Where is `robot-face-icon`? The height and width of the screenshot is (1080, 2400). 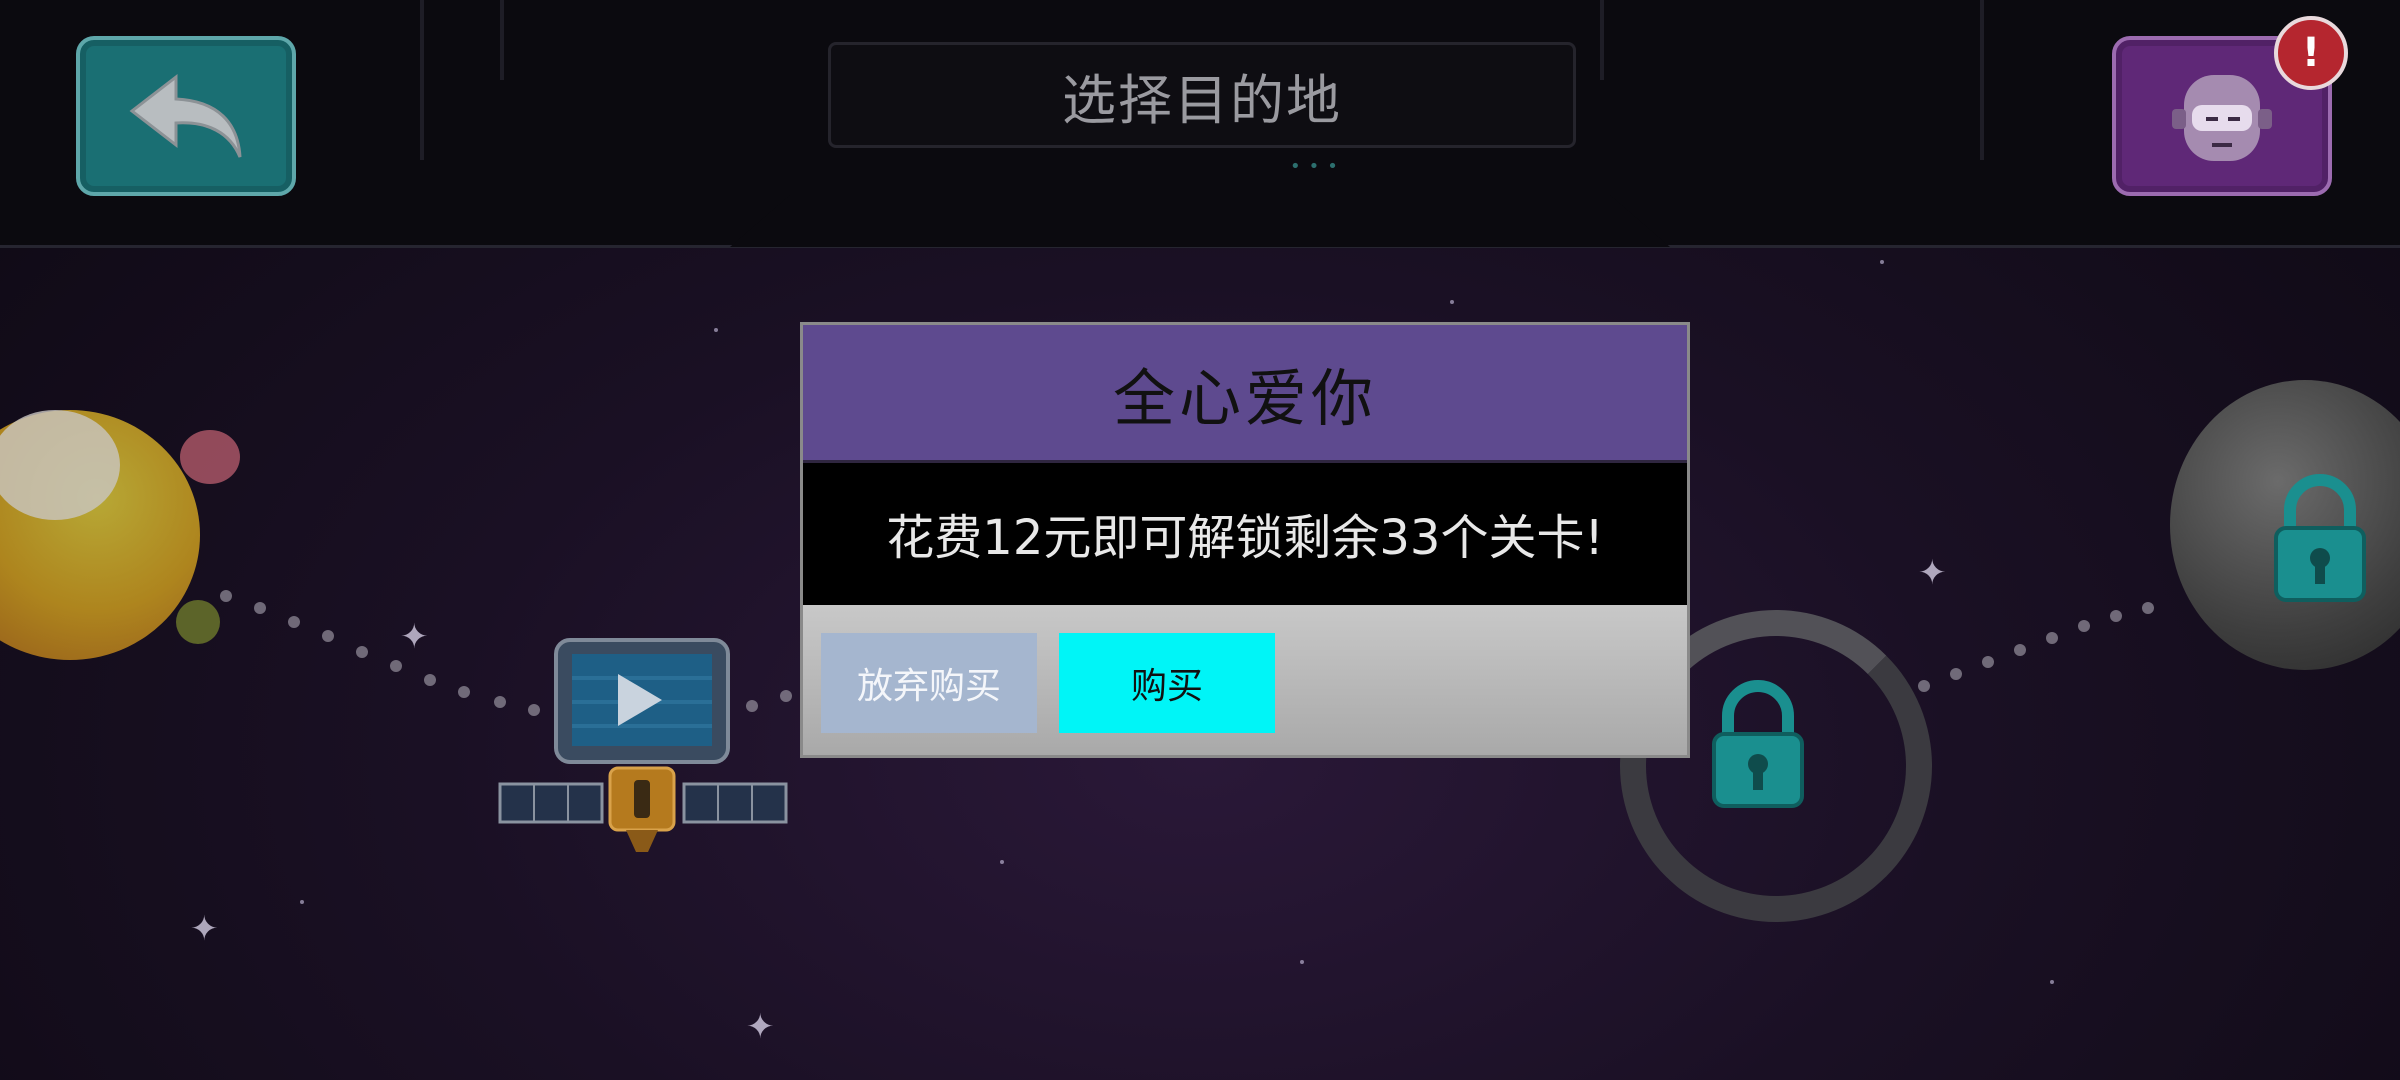
robot-face-icon is located at coordinates (2222, 118).